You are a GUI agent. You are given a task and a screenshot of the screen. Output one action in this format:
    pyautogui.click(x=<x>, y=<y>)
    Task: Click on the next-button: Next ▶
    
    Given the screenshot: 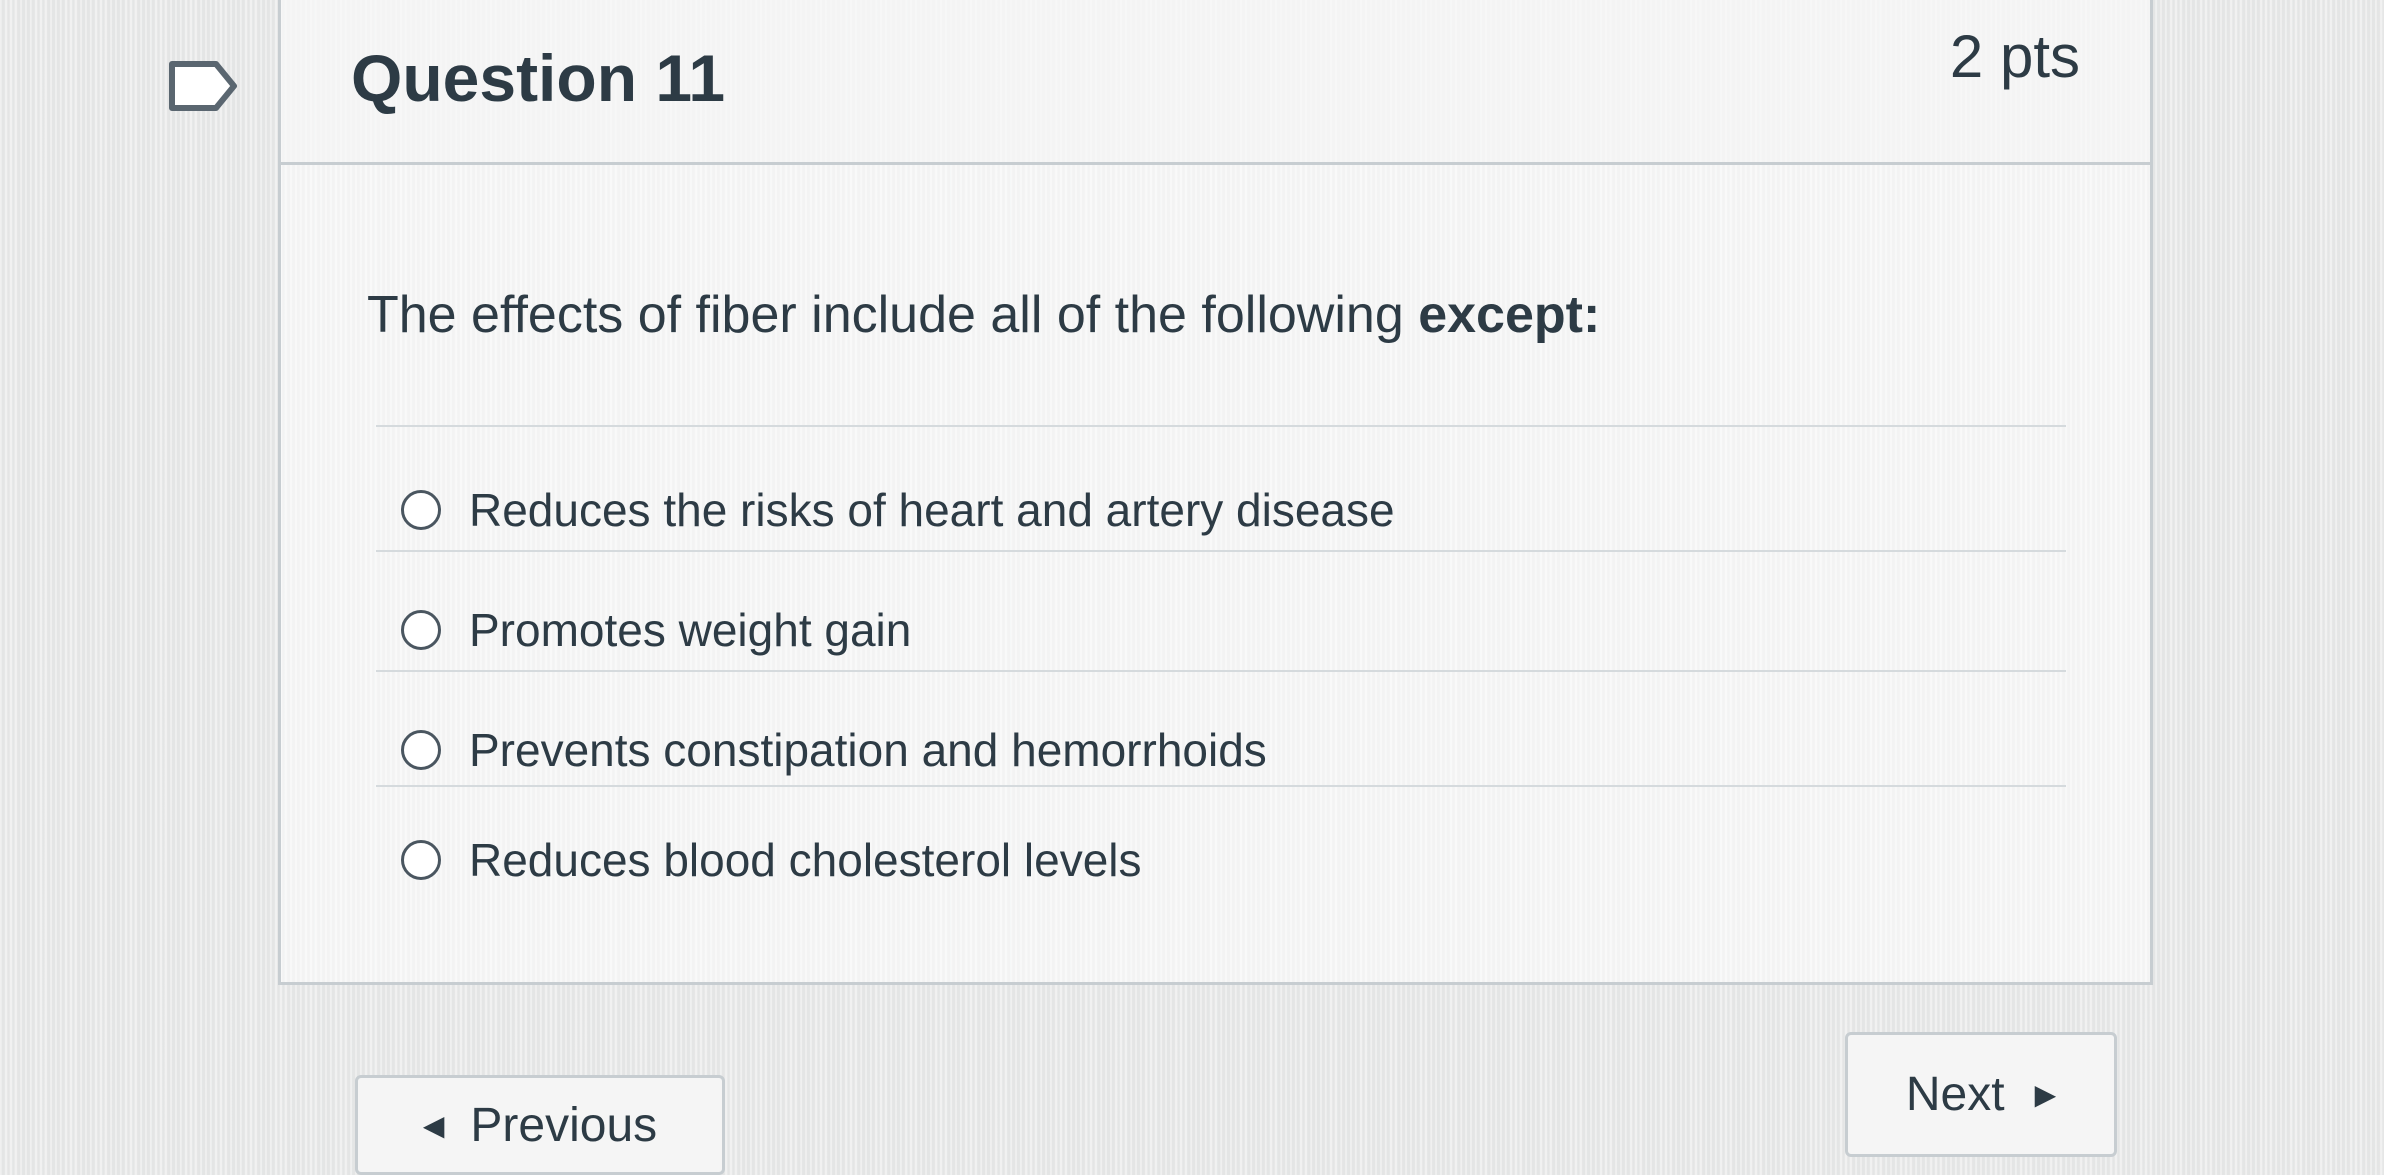 What is the action you would take?
    pyautogui.click(x=1981, y=1094)
    